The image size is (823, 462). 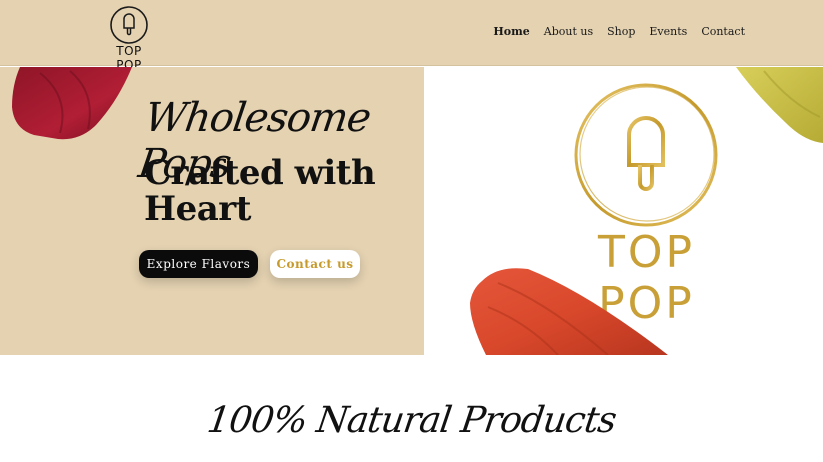 What do you see at coordinates (779, 105) in the screenshot?
I see `yellow-popsicle-image` at bounding box center [779, 105].